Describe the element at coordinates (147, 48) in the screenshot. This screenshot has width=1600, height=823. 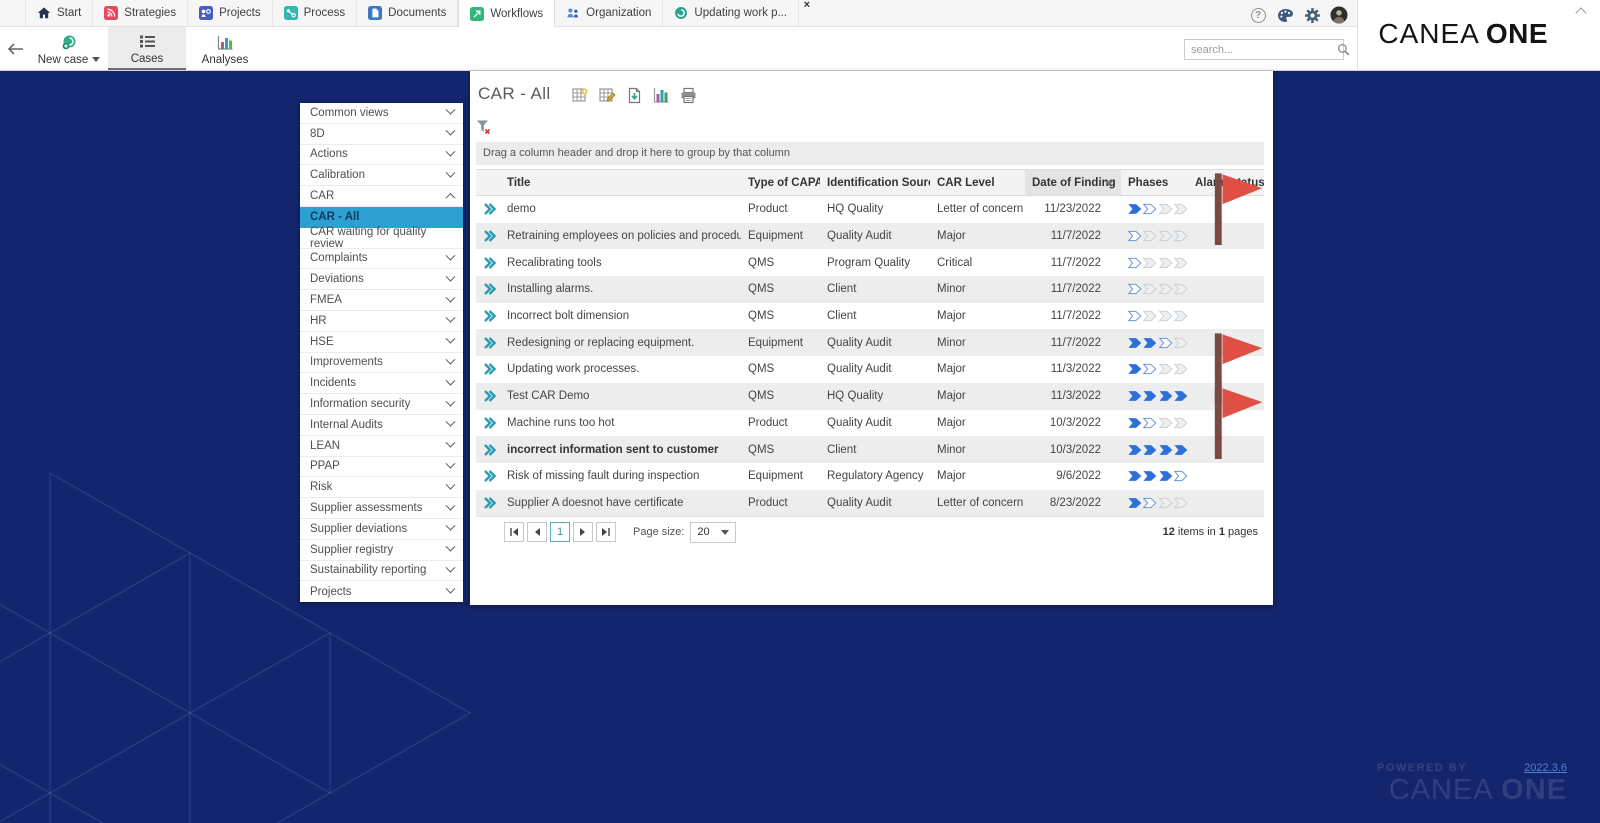
I see `cases-button: Cases` at that location.